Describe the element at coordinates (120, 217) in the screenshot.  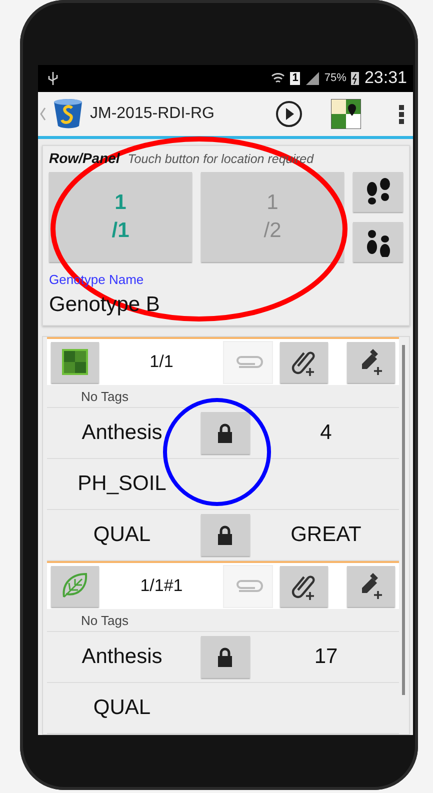
I see `location-button: 1 /1` at that location.